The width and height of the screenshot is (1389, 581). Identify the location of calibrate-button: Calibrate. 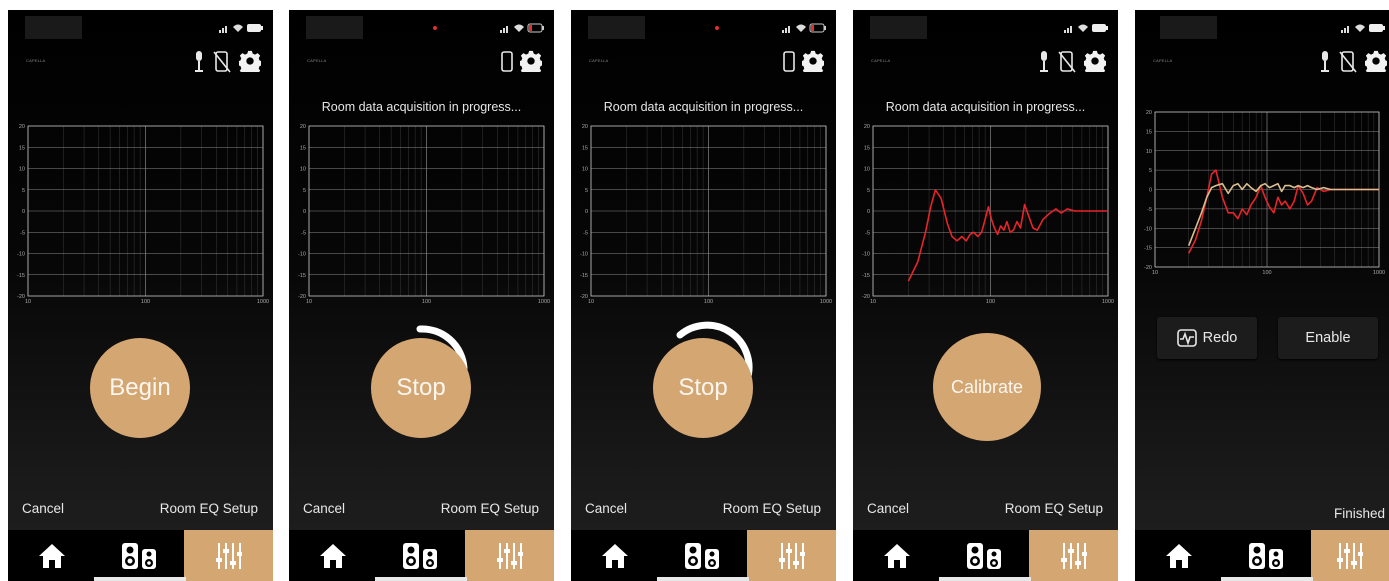
(987, 387).